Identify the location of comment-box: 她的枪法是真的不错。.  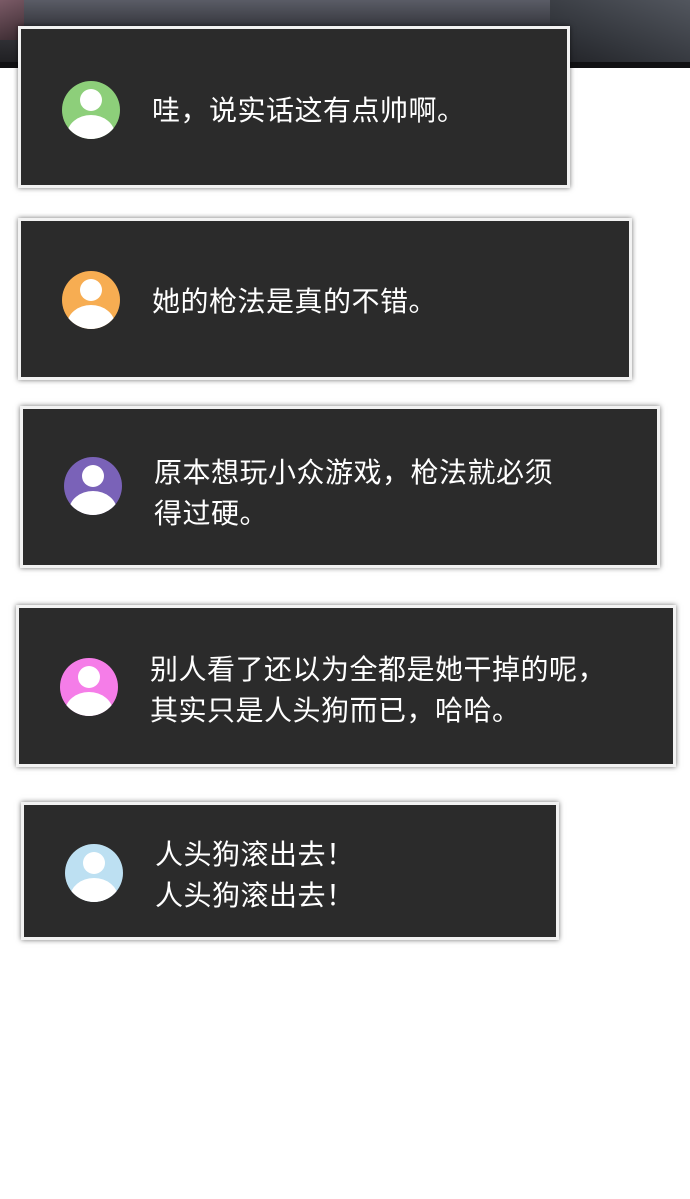
(325, 299).